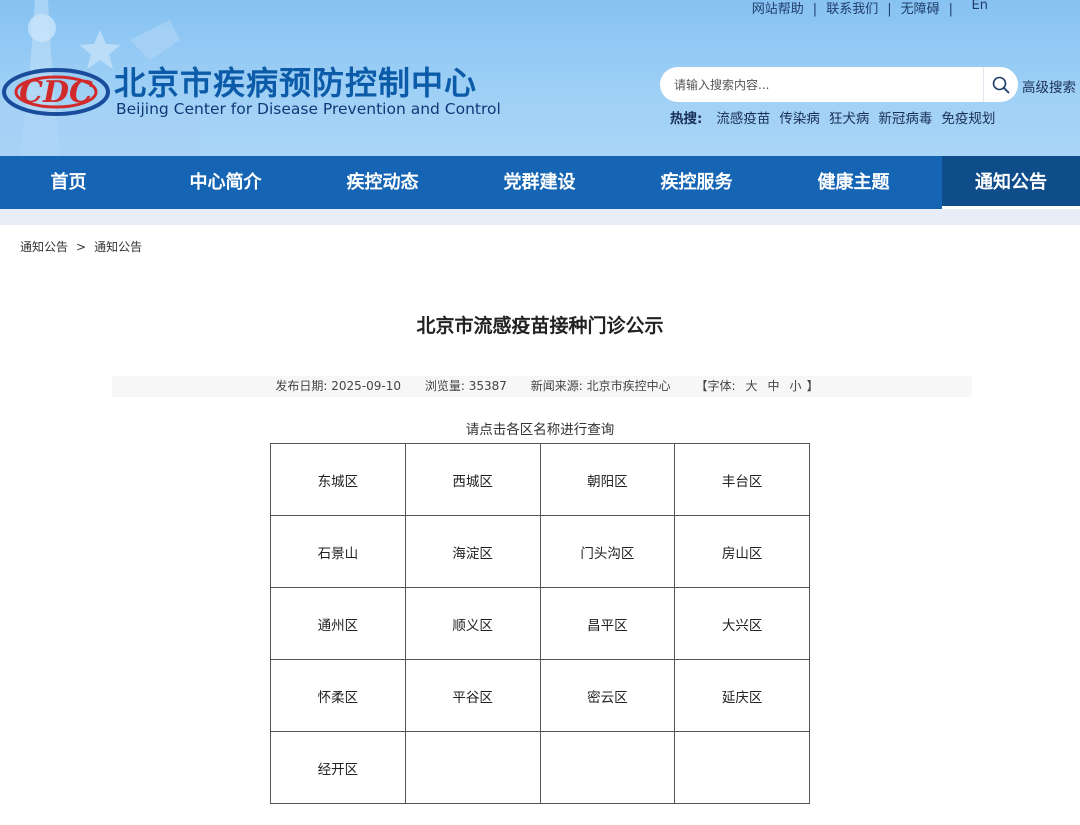  What do you see at coordinates (1011, 182) in the screenshot?
I see `nav-item-notices: 通知公告` at bounding box center [1011, 182].